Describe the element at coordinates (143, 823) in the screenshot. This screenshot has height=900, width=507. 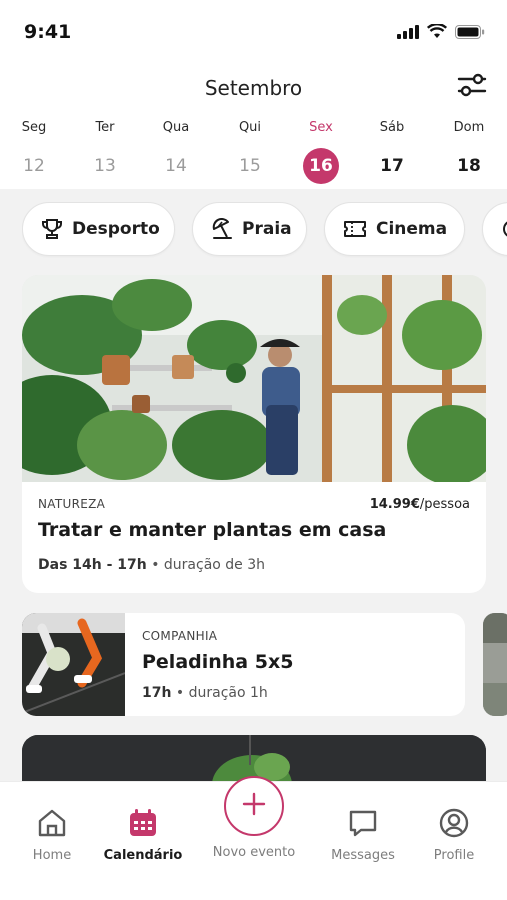
I see `calendar-icon` at that location.